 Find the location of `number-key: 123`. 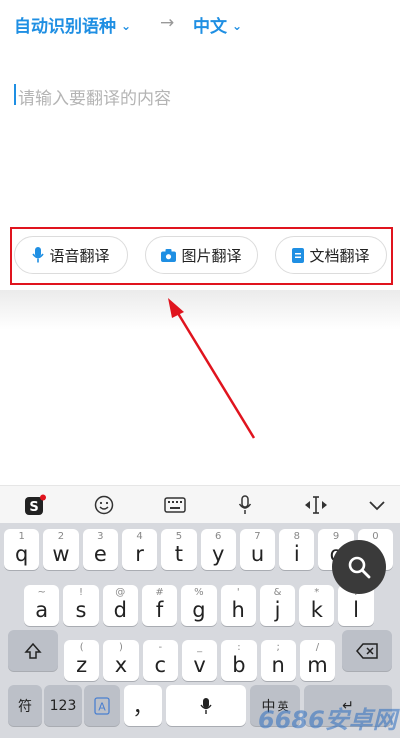

number-key: 123 is located at coordinates (63, 705).